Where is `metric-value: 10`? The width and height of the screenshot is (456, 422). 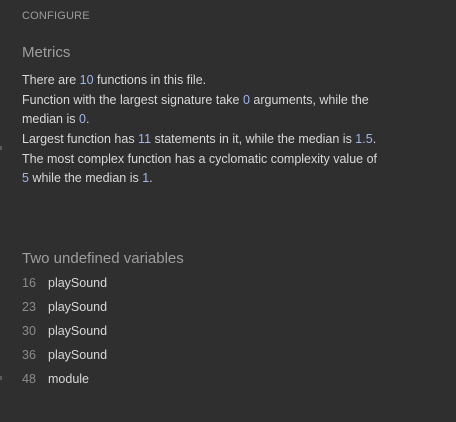
metric-value: 10 is located at coordinates (86, 80).